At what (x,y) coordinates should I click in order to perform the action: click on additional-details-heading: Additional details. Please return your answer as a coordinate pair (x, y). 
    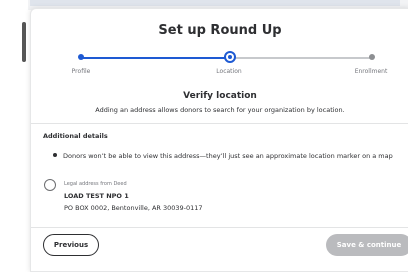
    Looking at the image, I should click on (75, 136).